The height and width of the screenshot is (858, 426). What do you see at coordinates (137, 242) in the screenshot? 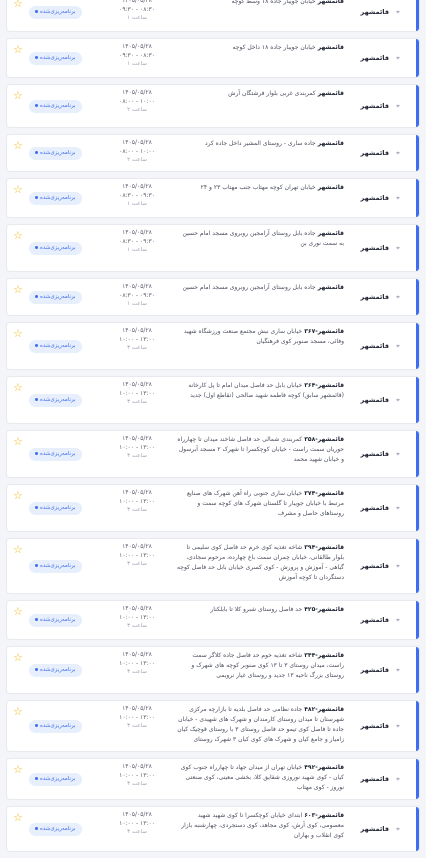
I see `schedule-info: ۱۴۰۵/۰۵/۲۸ ۰۸:۳۰ - ۰۹:۳۰ ۱ ساعت` at bounding box center [137, 242].